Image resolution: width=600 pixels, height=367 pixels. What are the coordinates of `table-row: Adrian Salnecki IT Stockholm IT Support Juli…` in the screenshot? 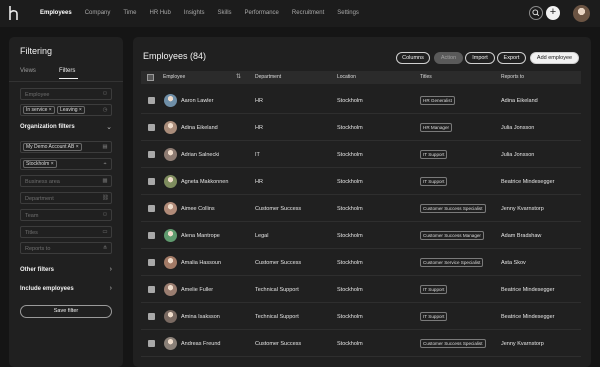 It's located at (361, 154).